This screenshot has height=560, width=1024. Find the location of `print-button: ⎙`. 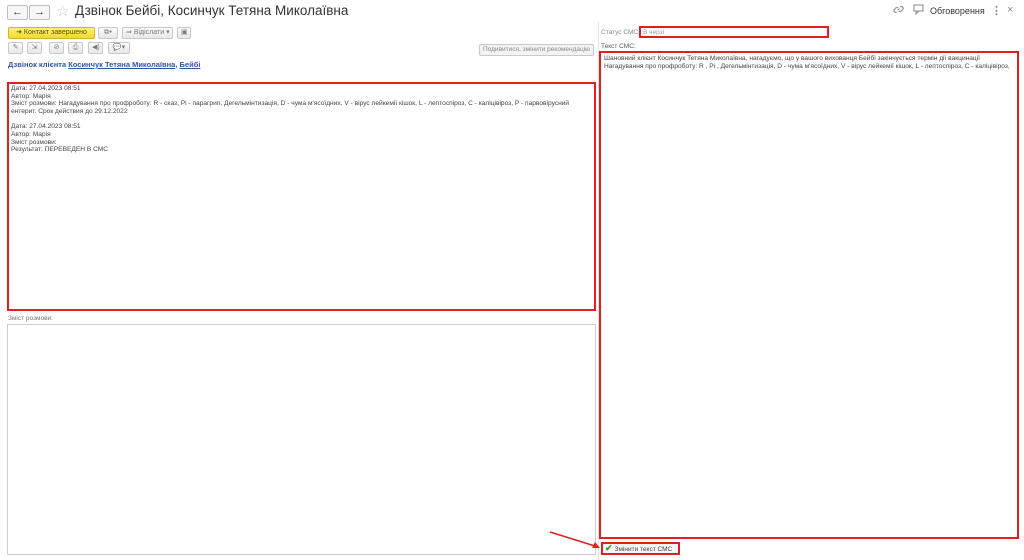

print-button: ⎙ is located at coordinates (75, 48).